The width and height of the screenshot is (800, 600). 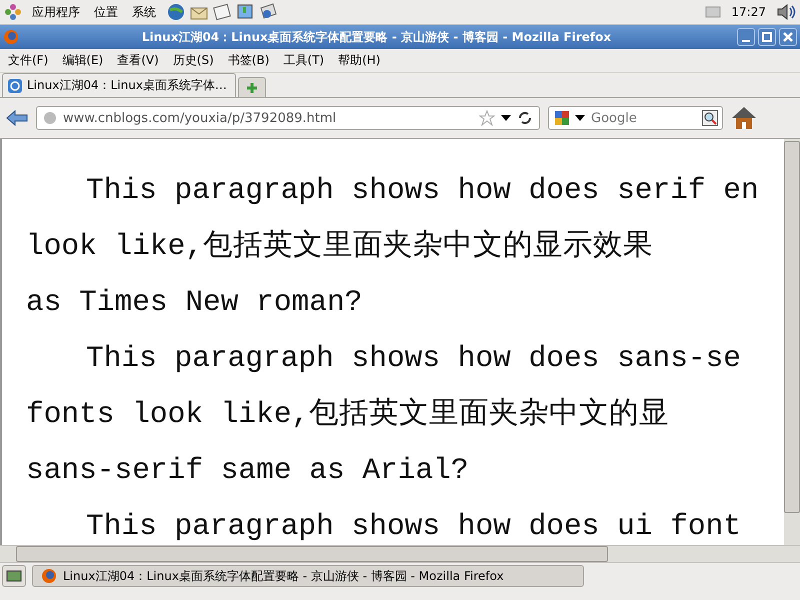 I want to click on home-icon, so click(x=744, y=118).